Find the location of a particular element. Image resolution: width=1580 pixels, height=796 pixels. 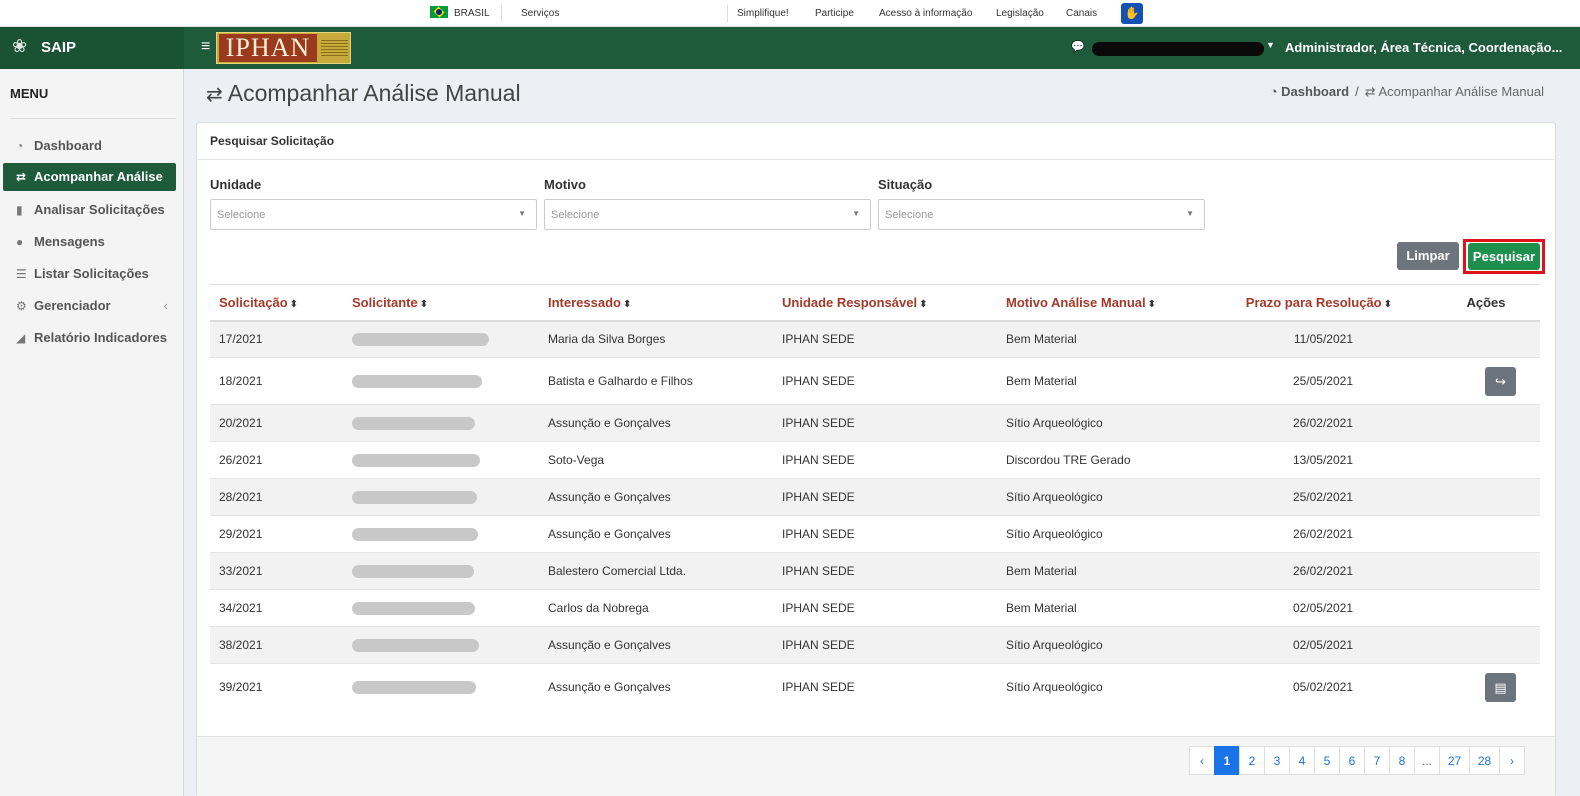

cell-interessado: Balestero Comercial Ltda. is located at coordinates (656, 571).